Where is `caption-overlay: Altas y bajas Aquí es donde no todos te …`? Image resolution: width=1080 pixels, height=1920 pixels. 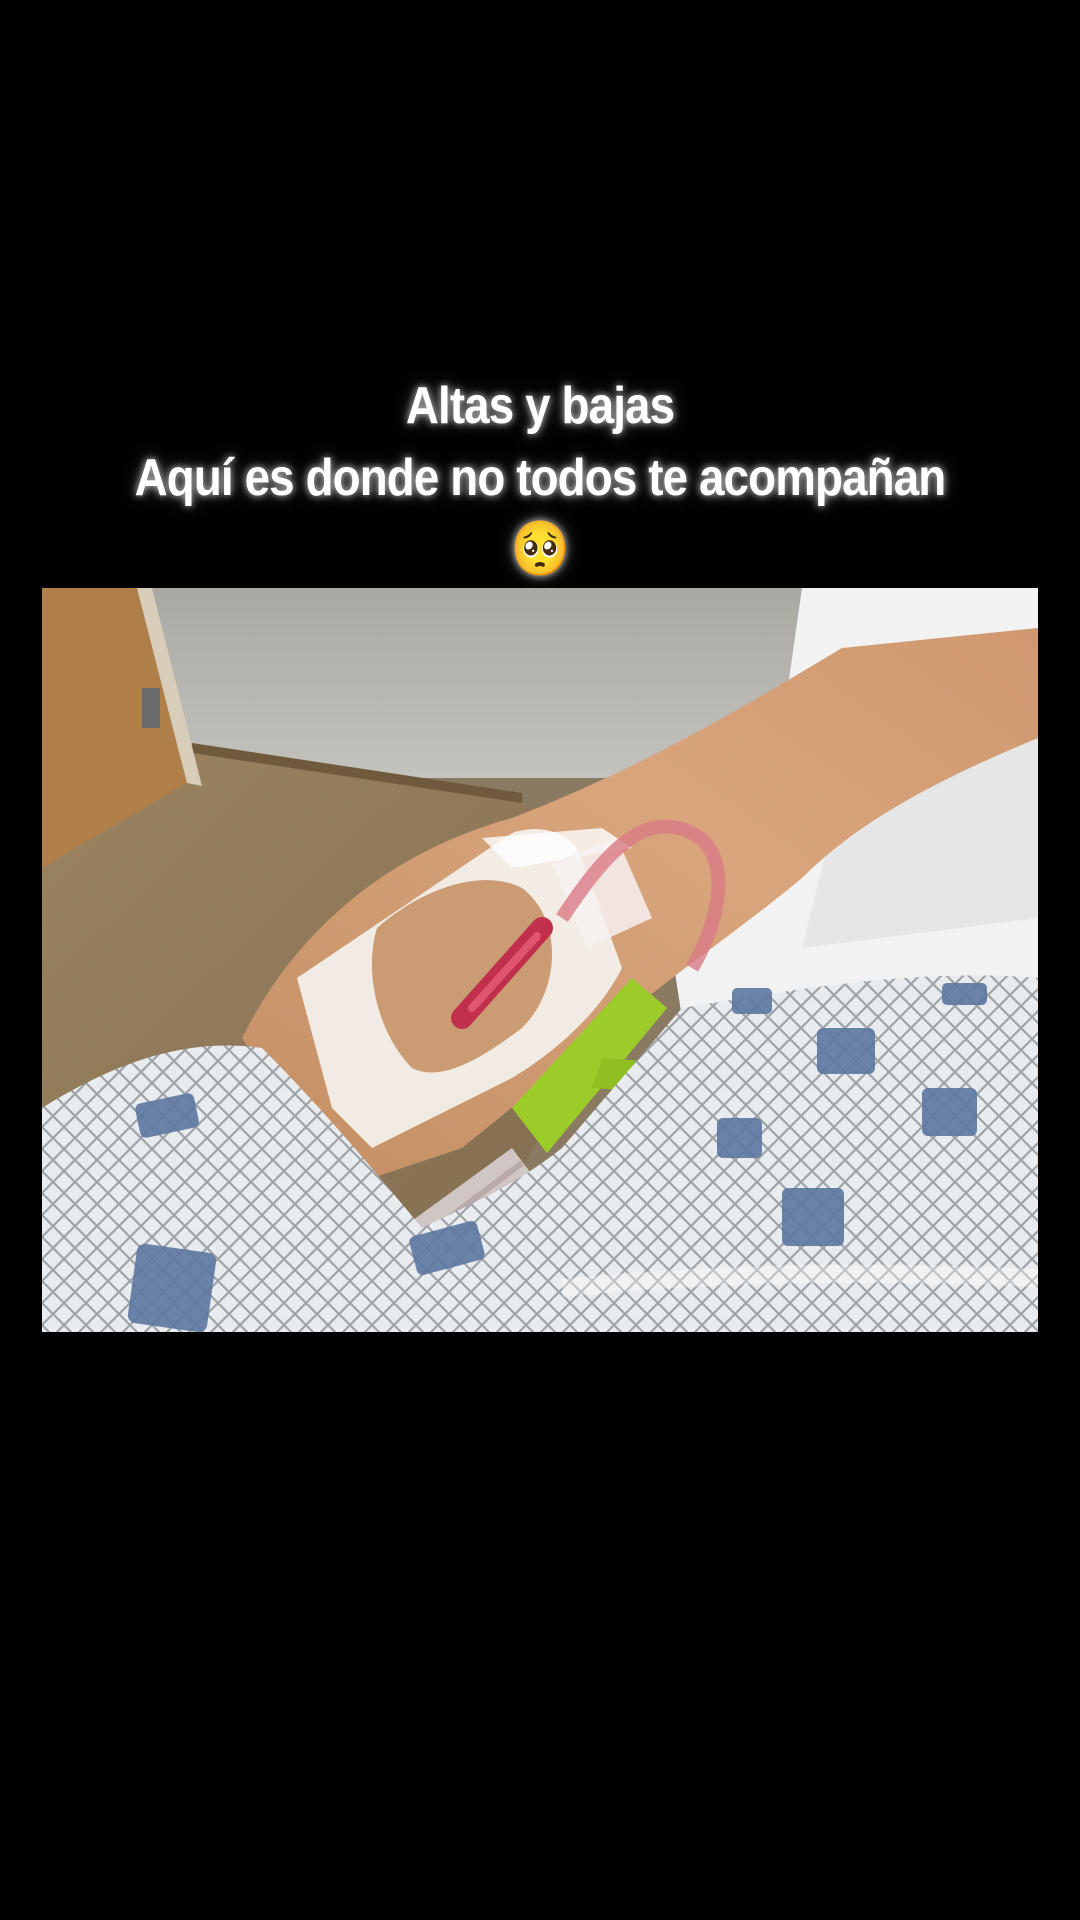 caption-overlay: Altas y bajas Aquí es donde no todos te … is located at coordinates (540, 477).